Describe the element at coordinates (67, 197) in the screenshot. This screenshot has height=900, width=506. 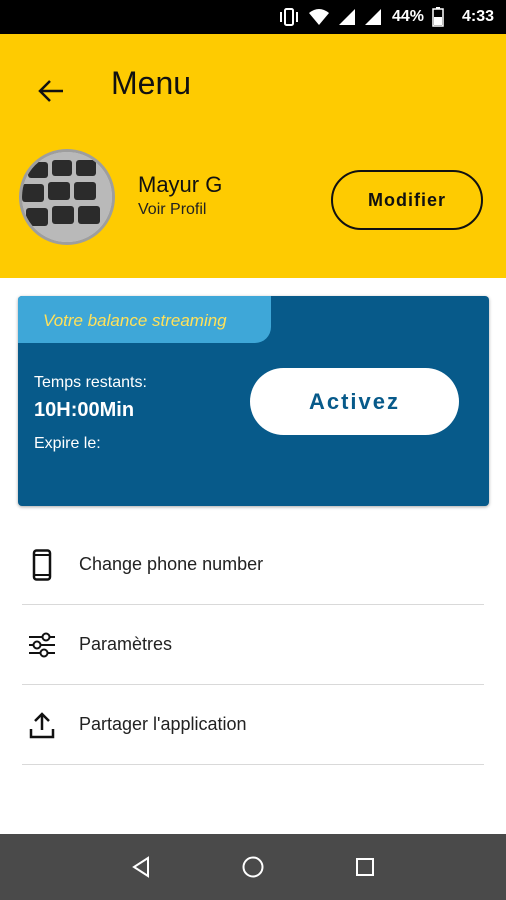
I see `avatar` at that location.